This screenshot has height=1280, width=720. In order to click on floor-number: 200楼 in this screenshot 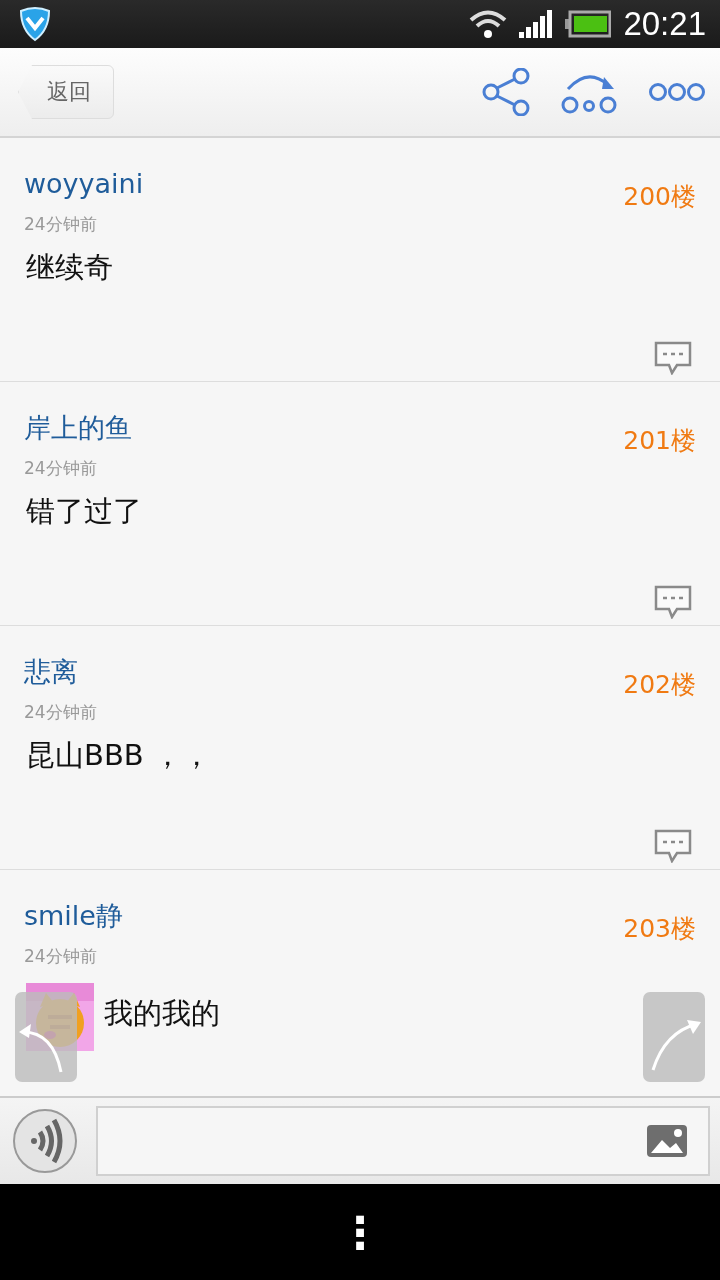, I will do `click(659, 197)`.